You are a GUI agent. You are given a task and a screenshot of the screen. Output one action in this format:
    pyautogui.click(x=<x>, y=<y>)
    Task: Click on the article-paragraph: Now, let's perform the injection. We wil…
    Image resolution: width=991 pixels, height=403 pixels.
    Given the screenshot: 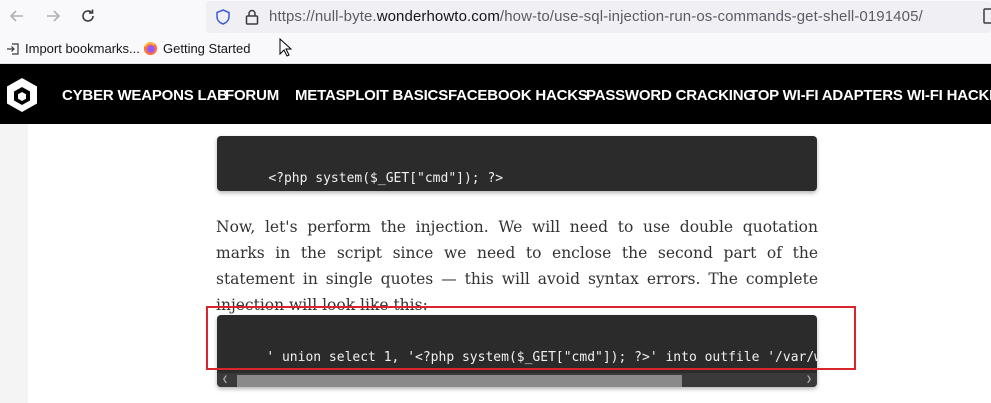 What is the action you would take?
    pyautogui.click(x=517, y=266)
    